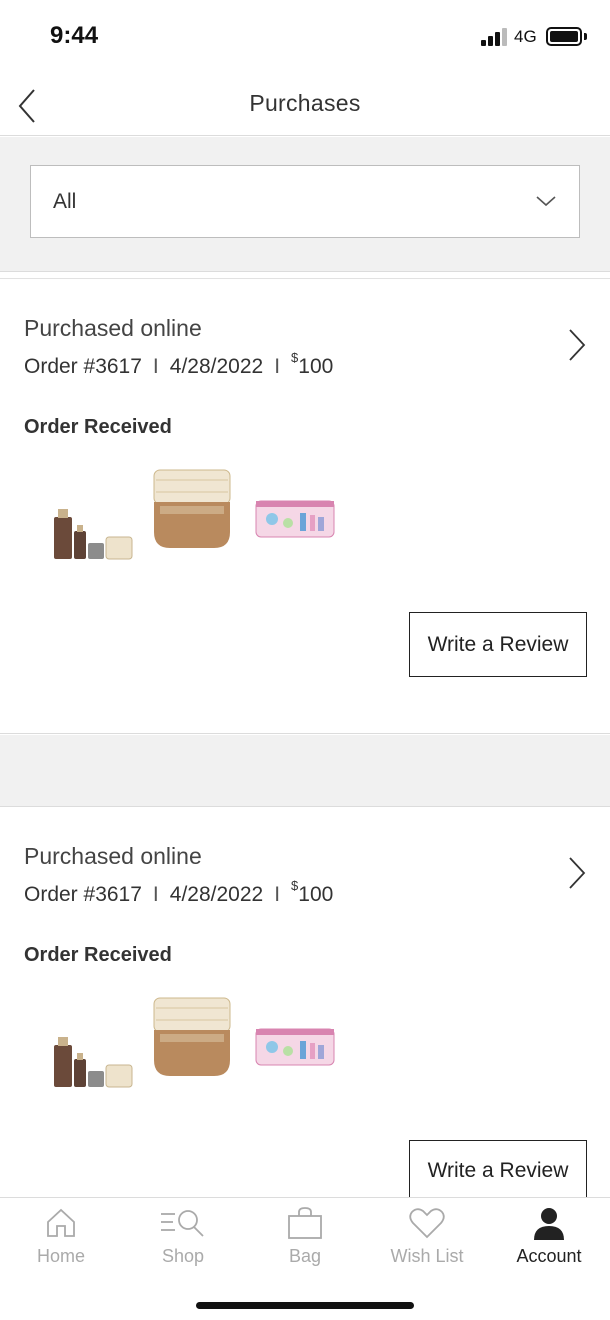  Describe the element at coordinates (427, 1256) in the screenshot. I see `tab-label: Wish List` at that location.